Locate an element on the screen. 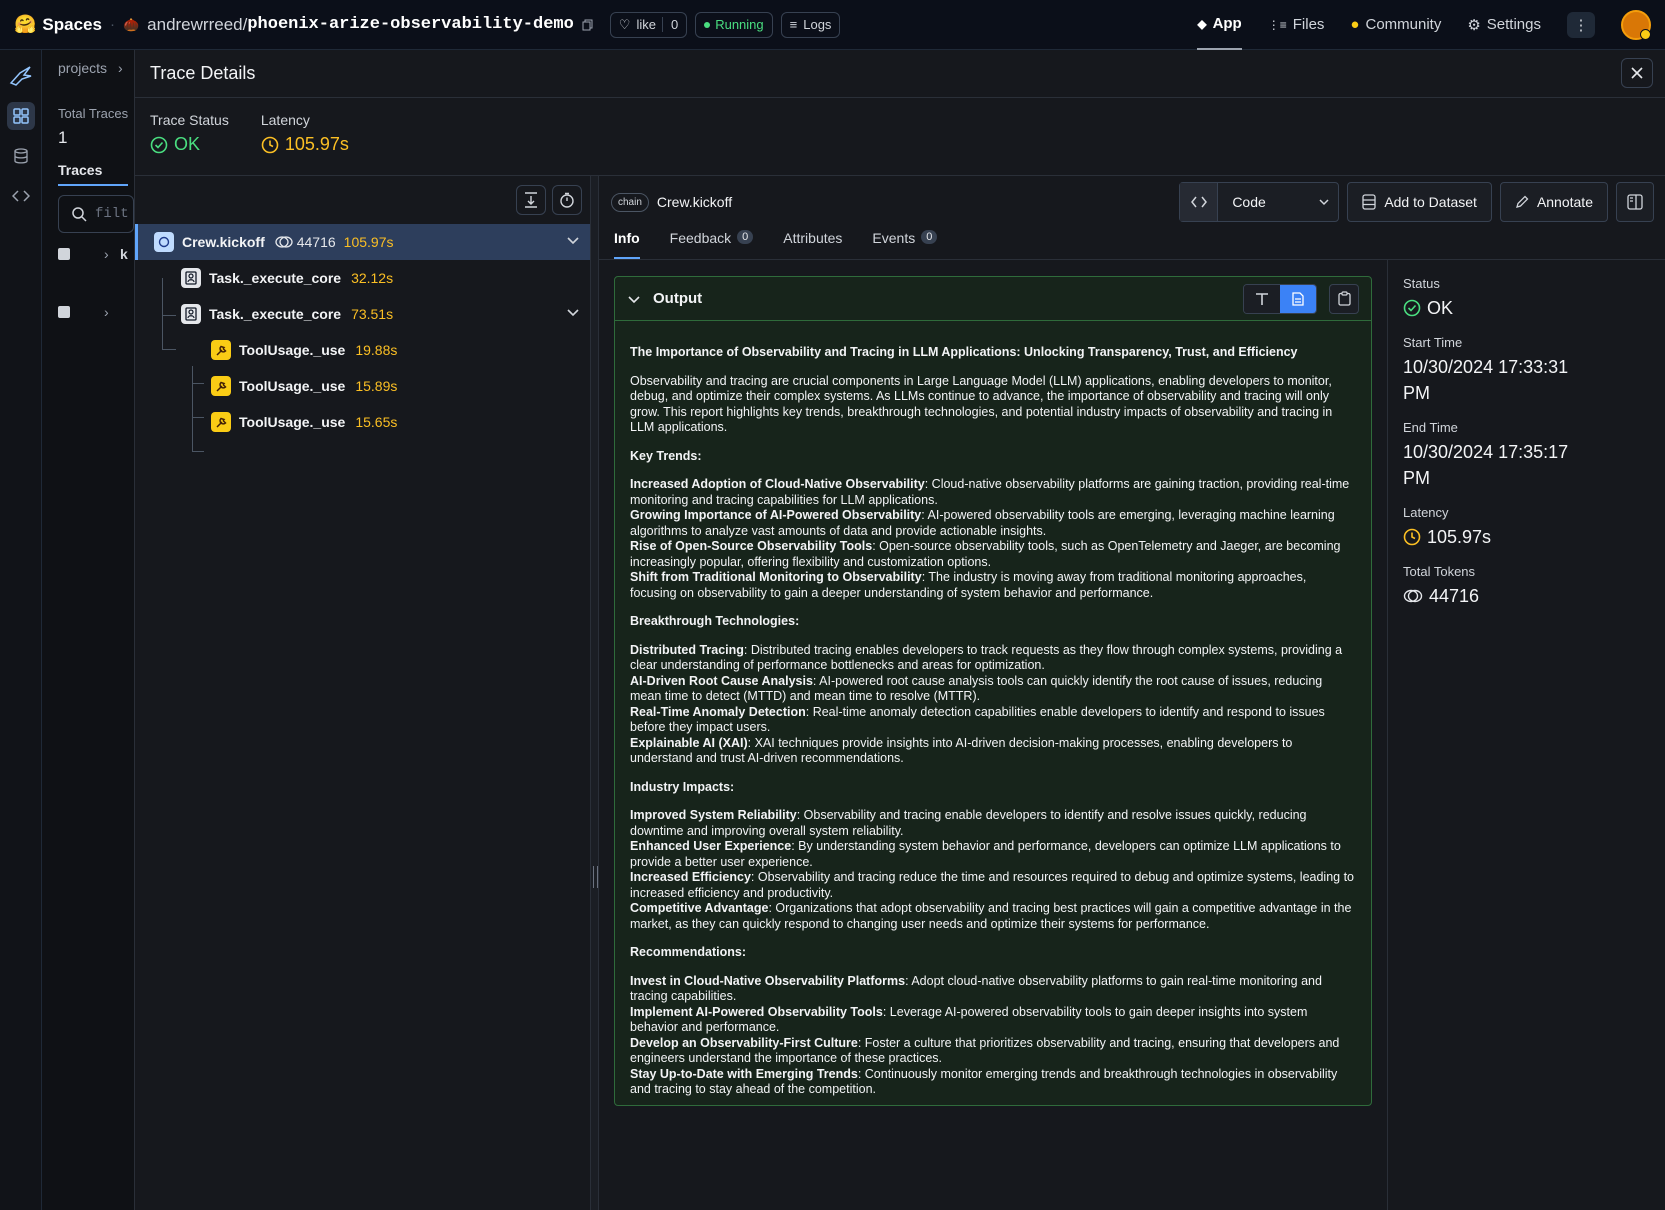  code-brackets-icon is located at coordinates (21, 196).